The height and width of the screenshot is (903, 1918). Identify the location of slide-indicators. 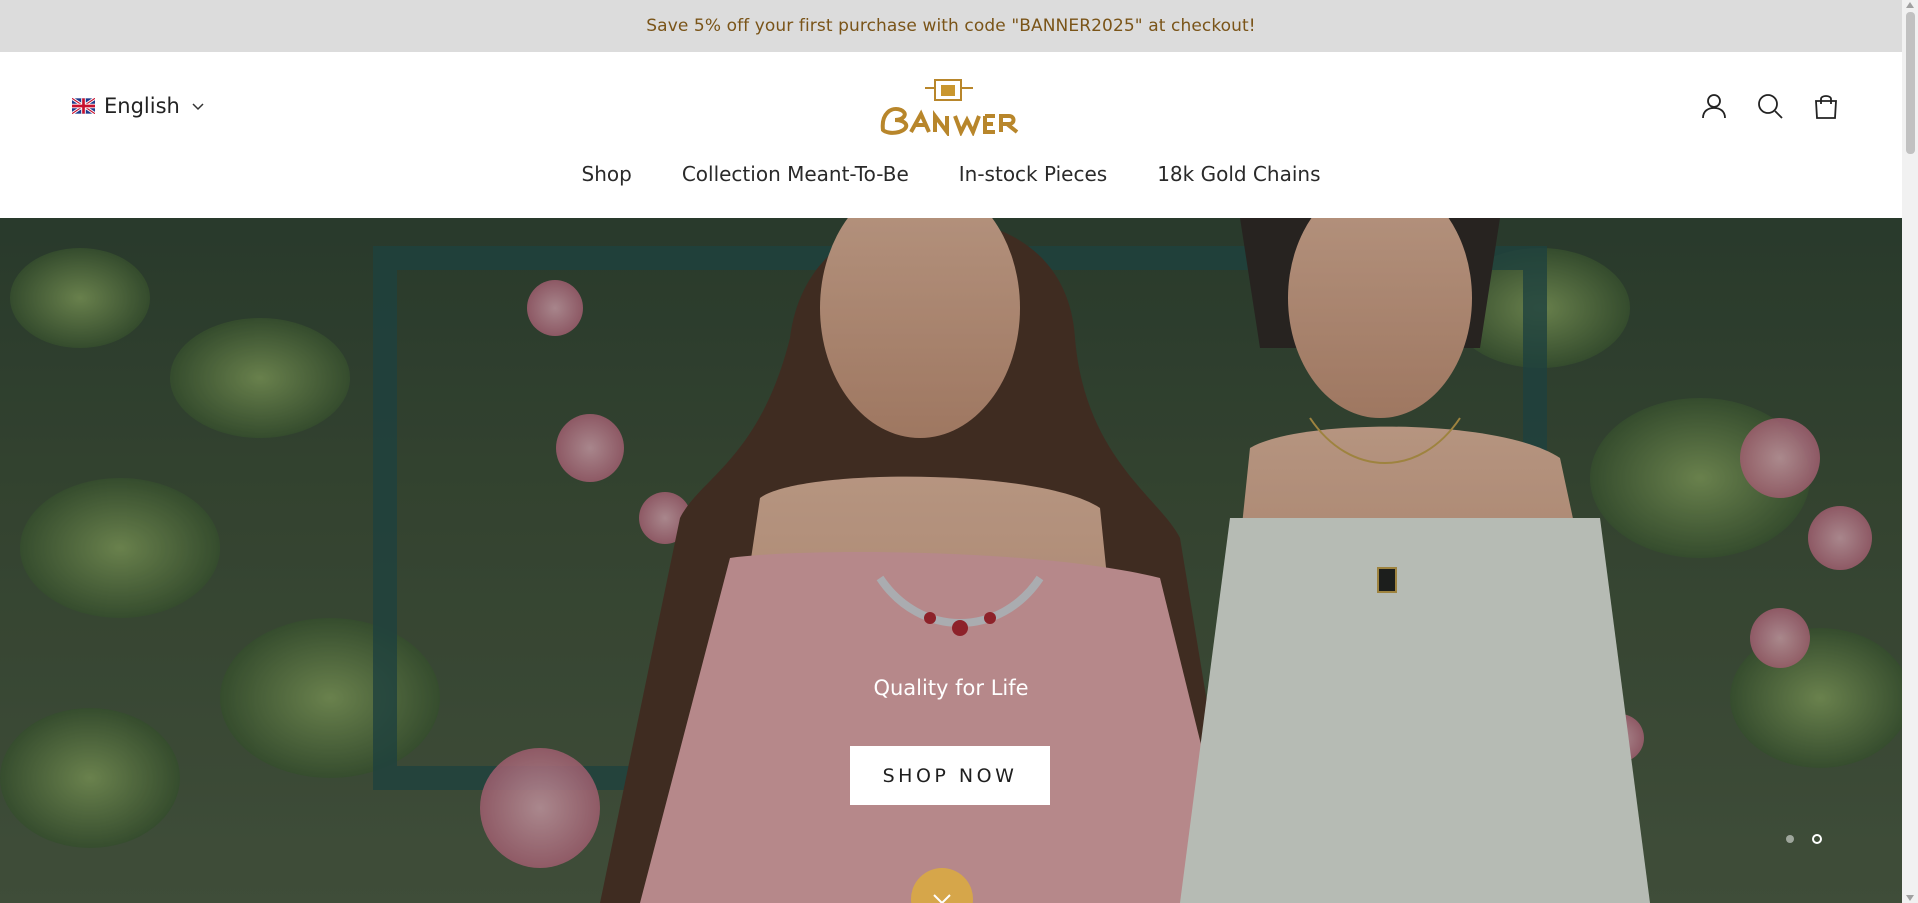
(1804, 839).